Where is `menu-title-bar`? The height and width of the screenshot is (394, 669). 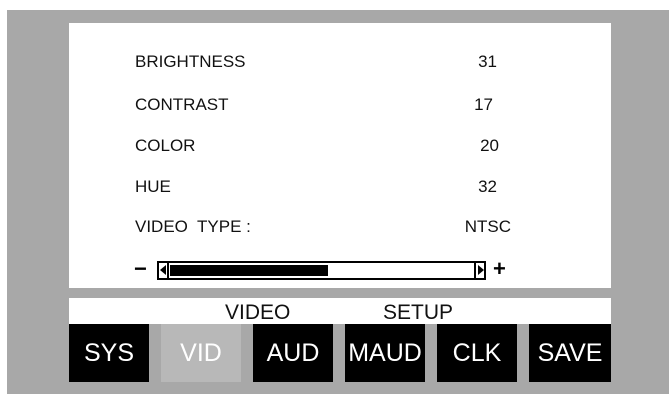 menu-title-bar is located at coordinates (340, 311).